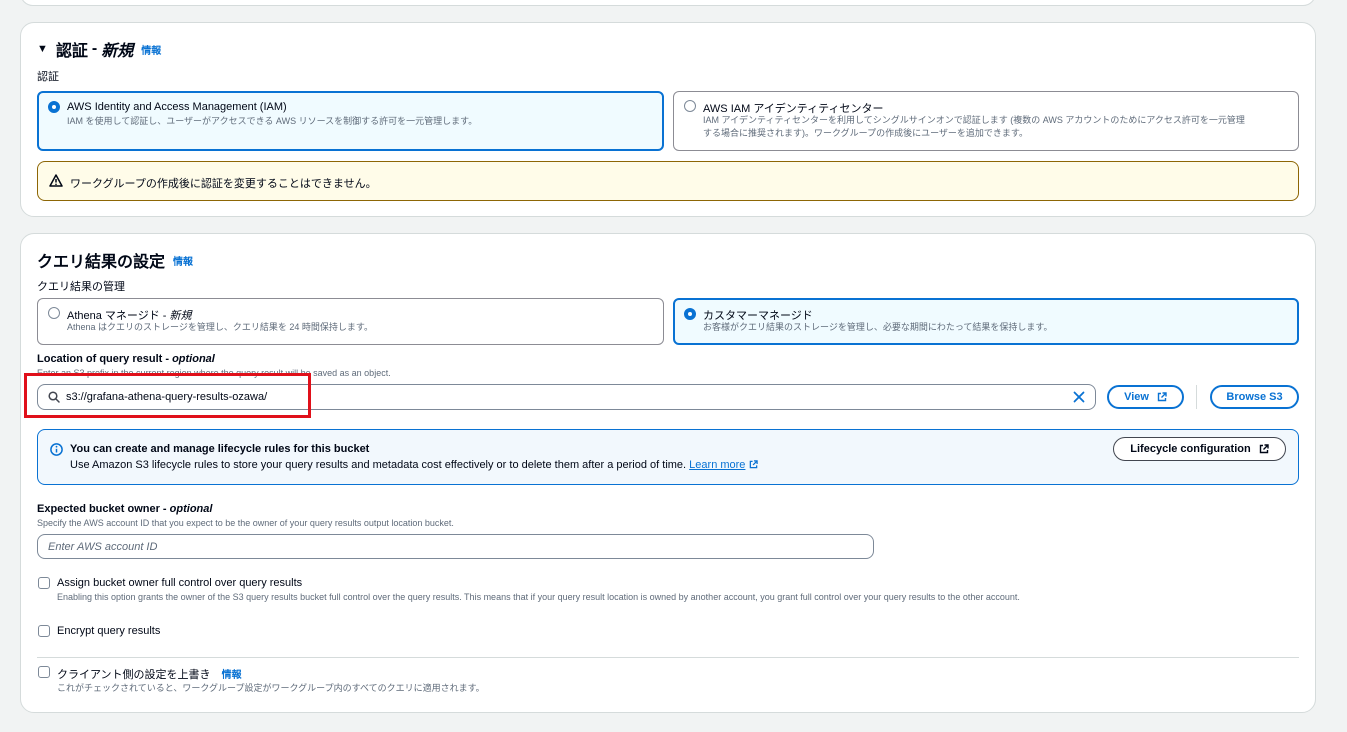 The height and width of the screenshot is (732, 1347). Describe the element at coordinates (103, 547) in the screenshot. I see `owner-input-placeholder: Enter AWS account ID` at that location.